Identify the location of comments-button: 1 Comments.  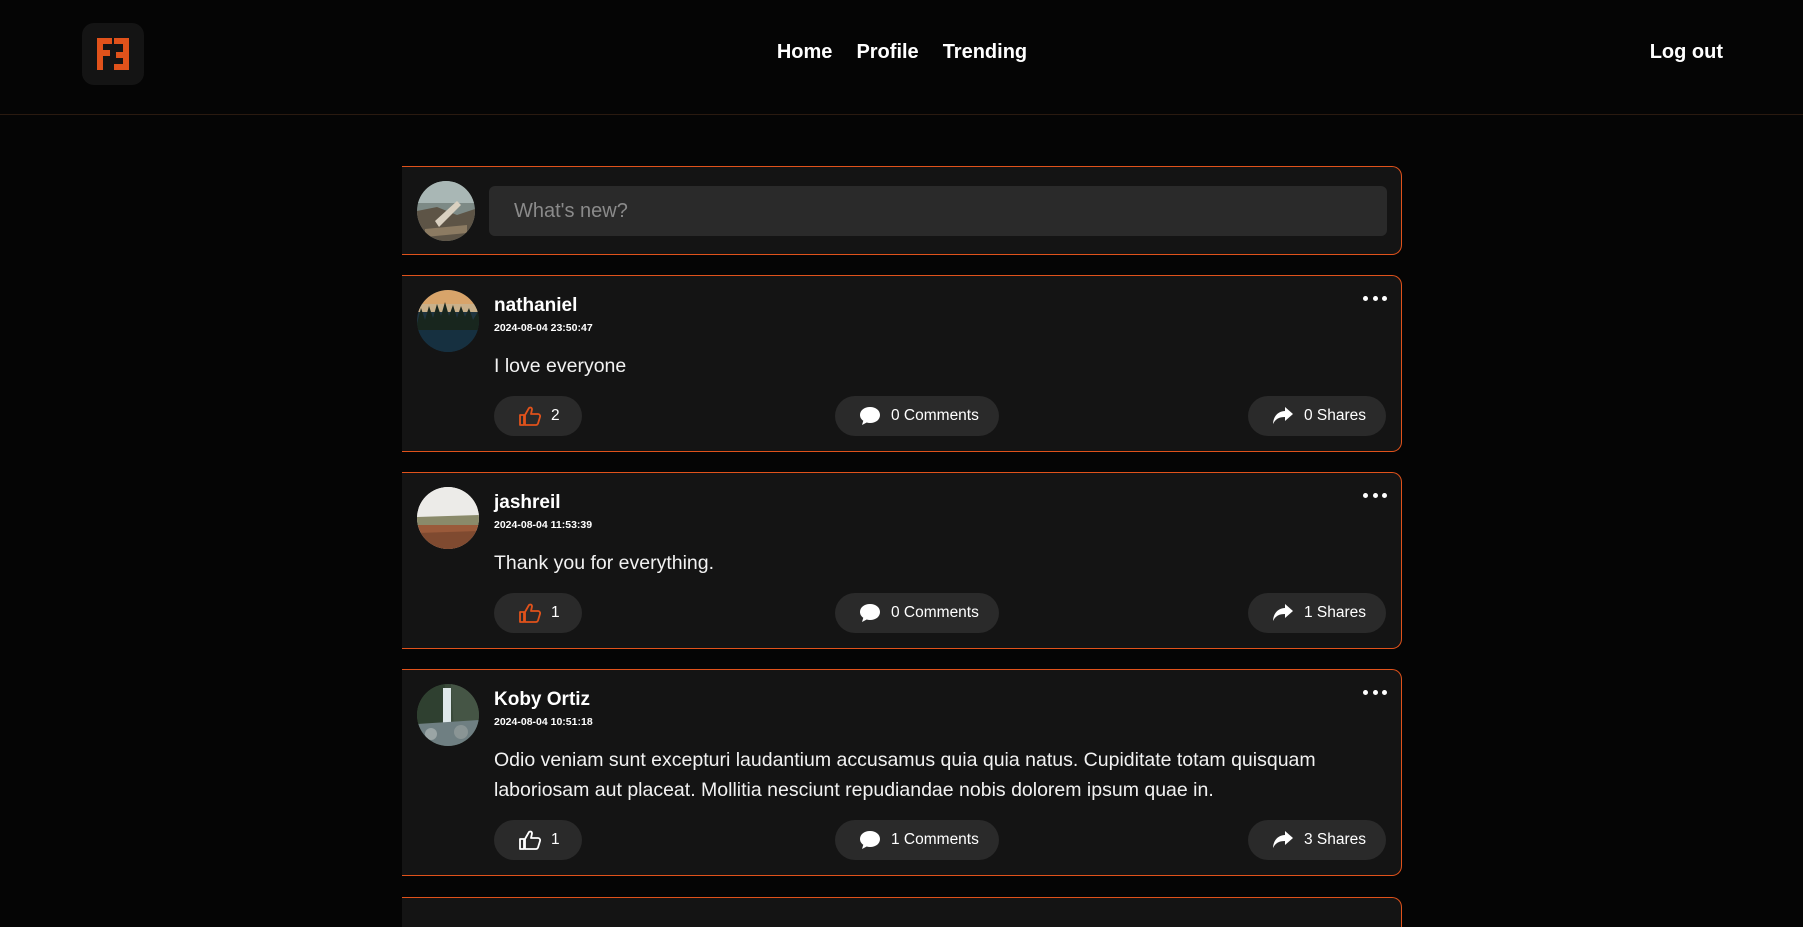
(917, 840).